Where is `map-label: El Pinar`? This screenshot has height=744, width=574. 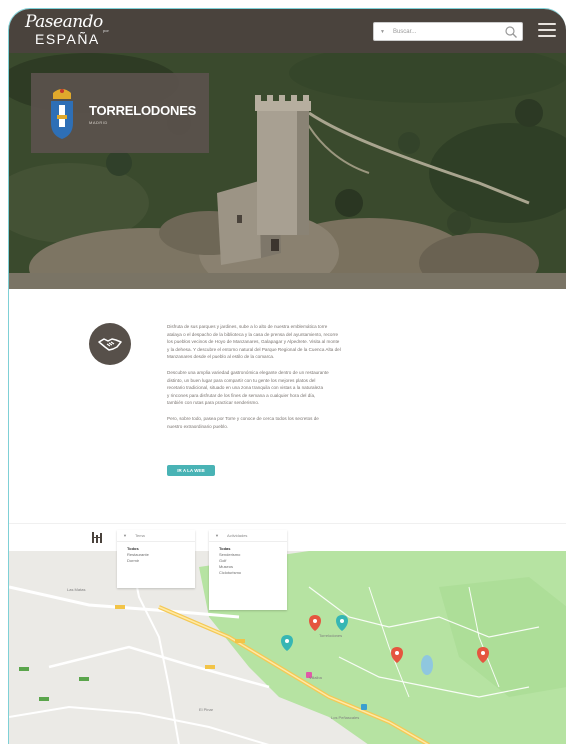 map-label: El Pinar is located at coordinates (206, 709).